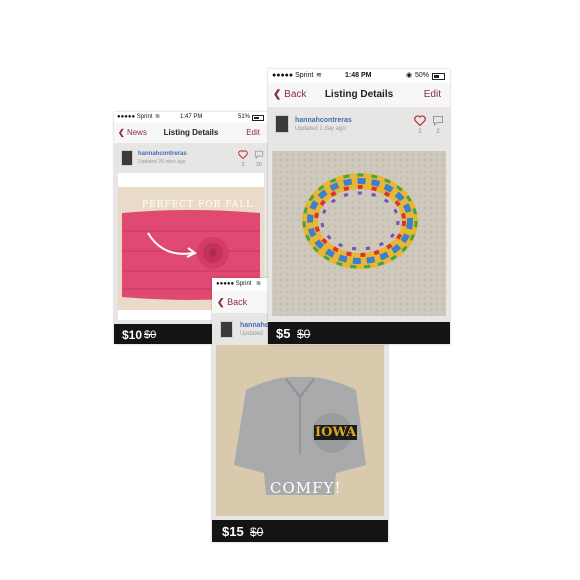 The width and height of the screenshot is (580, 580). I want to click on nav-bar: ❮ Back Listing Details Edit, so click(359, 95).